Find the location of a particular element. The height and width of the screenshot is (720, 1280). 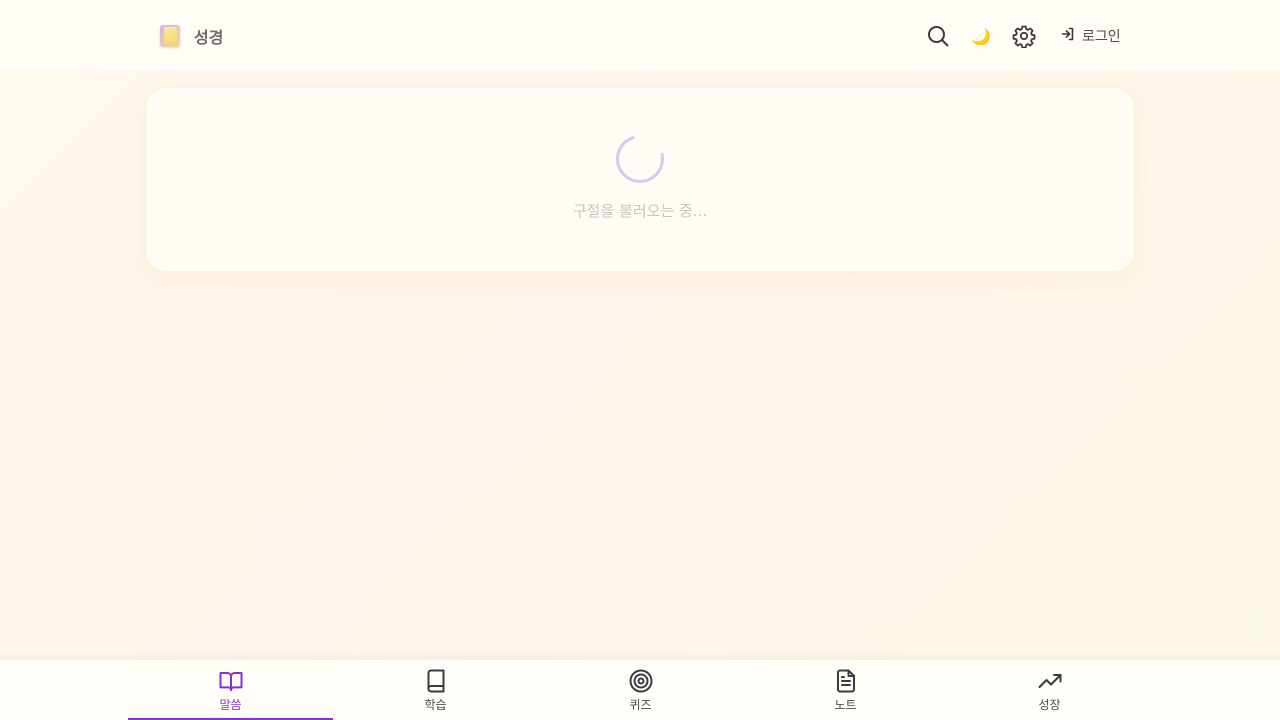

login-button: 로그인 is located at coordinates (1090, 36).